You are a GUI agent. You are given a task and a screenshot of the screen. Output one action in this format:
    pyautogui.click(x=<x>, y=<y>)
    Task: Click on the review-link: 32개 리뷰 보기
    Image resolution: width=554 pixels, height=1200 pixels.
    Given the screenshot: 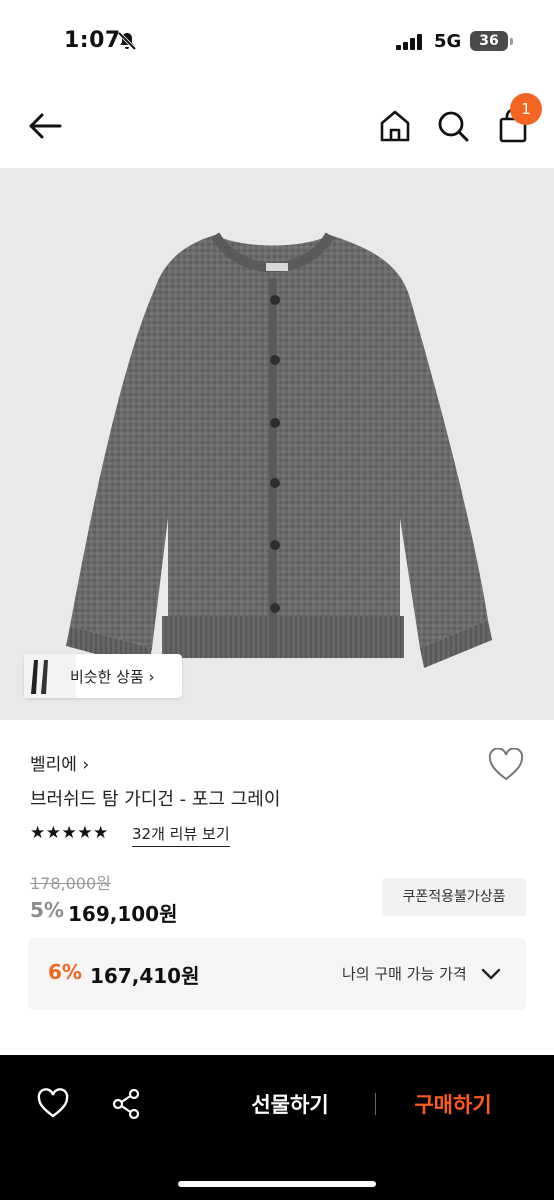 What is the action you would take?
    pyautogui.click(x=181, y=835)
    